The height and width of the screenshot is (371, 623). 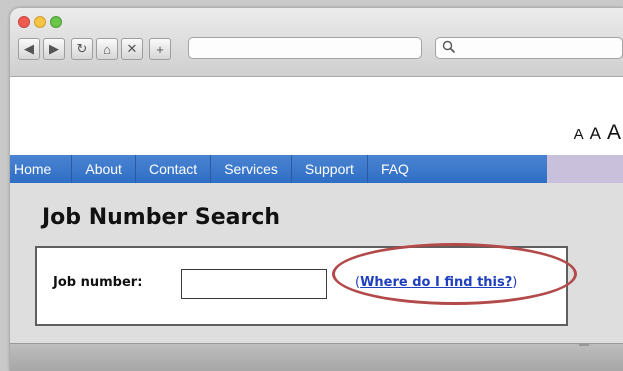 What do you see at coordinates (40, 22) in the screenshot?
I see `minimize-window-icon` at bounding box center [40, 22].